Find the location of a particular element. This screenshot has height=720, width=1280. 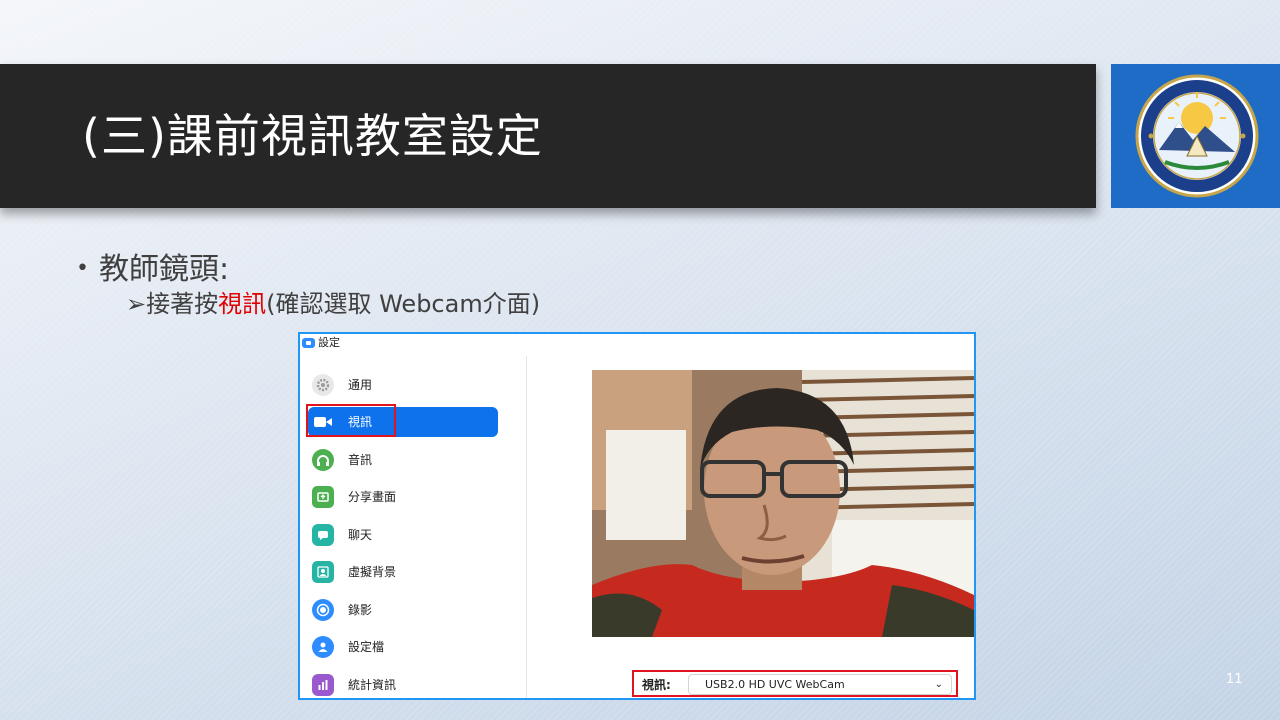

bullet-sub-prefix: 接著按 is located at coordinates (182, 304).